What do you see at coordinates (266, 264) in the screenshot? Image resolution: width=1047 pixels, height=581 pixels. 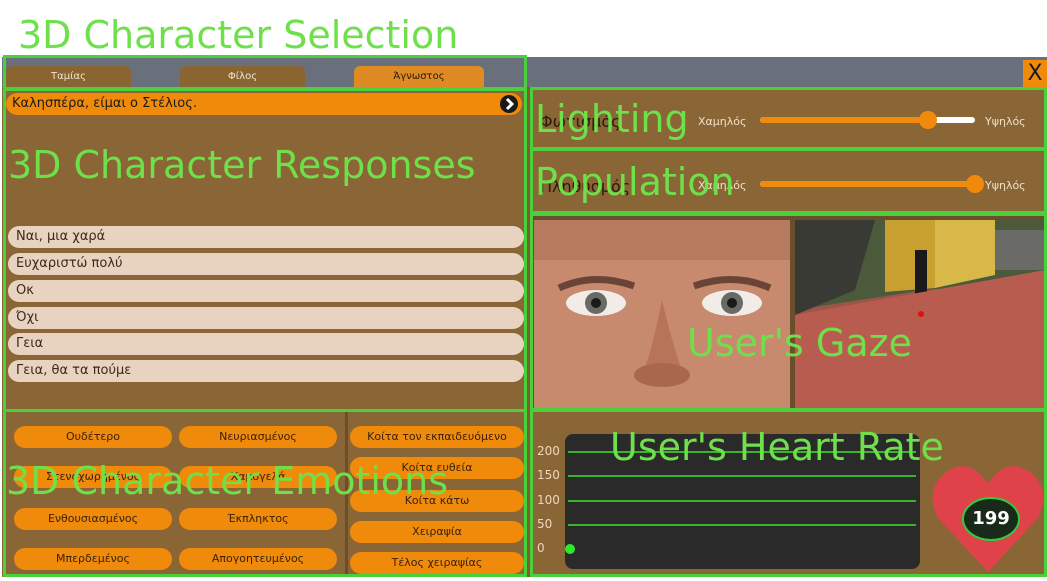 I see `response-option: Ευχαριστώ πολύ` at bounding box center [266, 264].